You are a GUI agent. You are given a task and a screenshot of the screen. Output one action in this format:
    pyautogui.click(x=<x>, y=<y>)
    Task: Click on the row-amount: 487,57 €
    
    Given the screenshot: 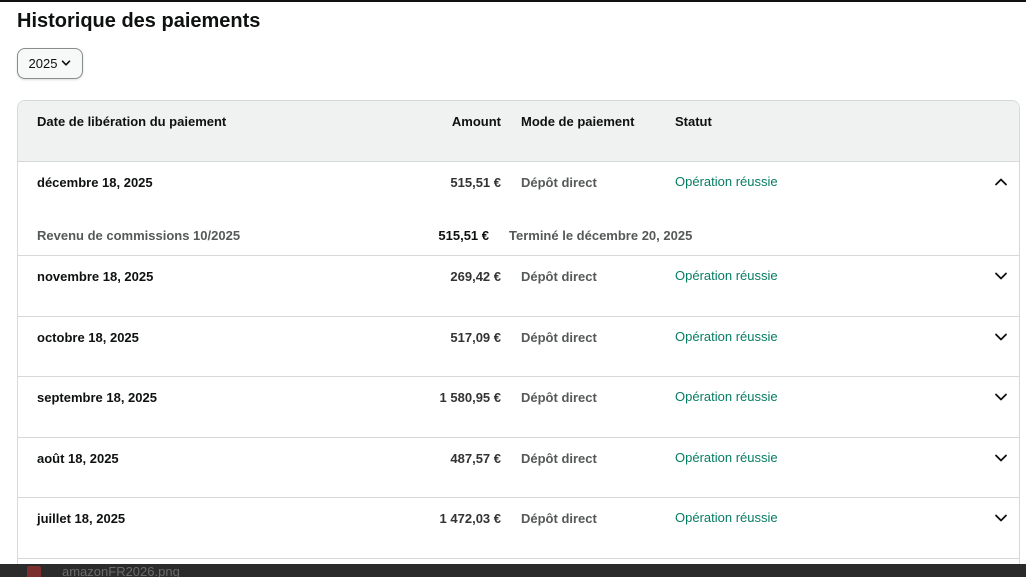 What is the action you would take?
    pyautogui.click(x=475, y=458)
    